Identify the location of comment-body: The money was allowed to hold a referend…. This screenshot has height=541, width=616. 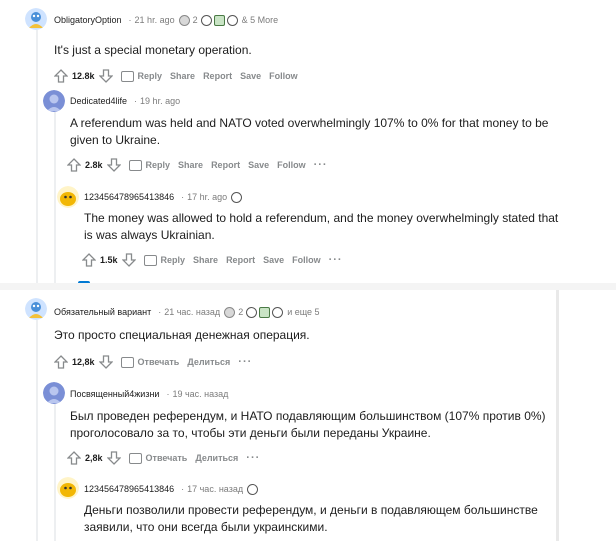
(344, 227).